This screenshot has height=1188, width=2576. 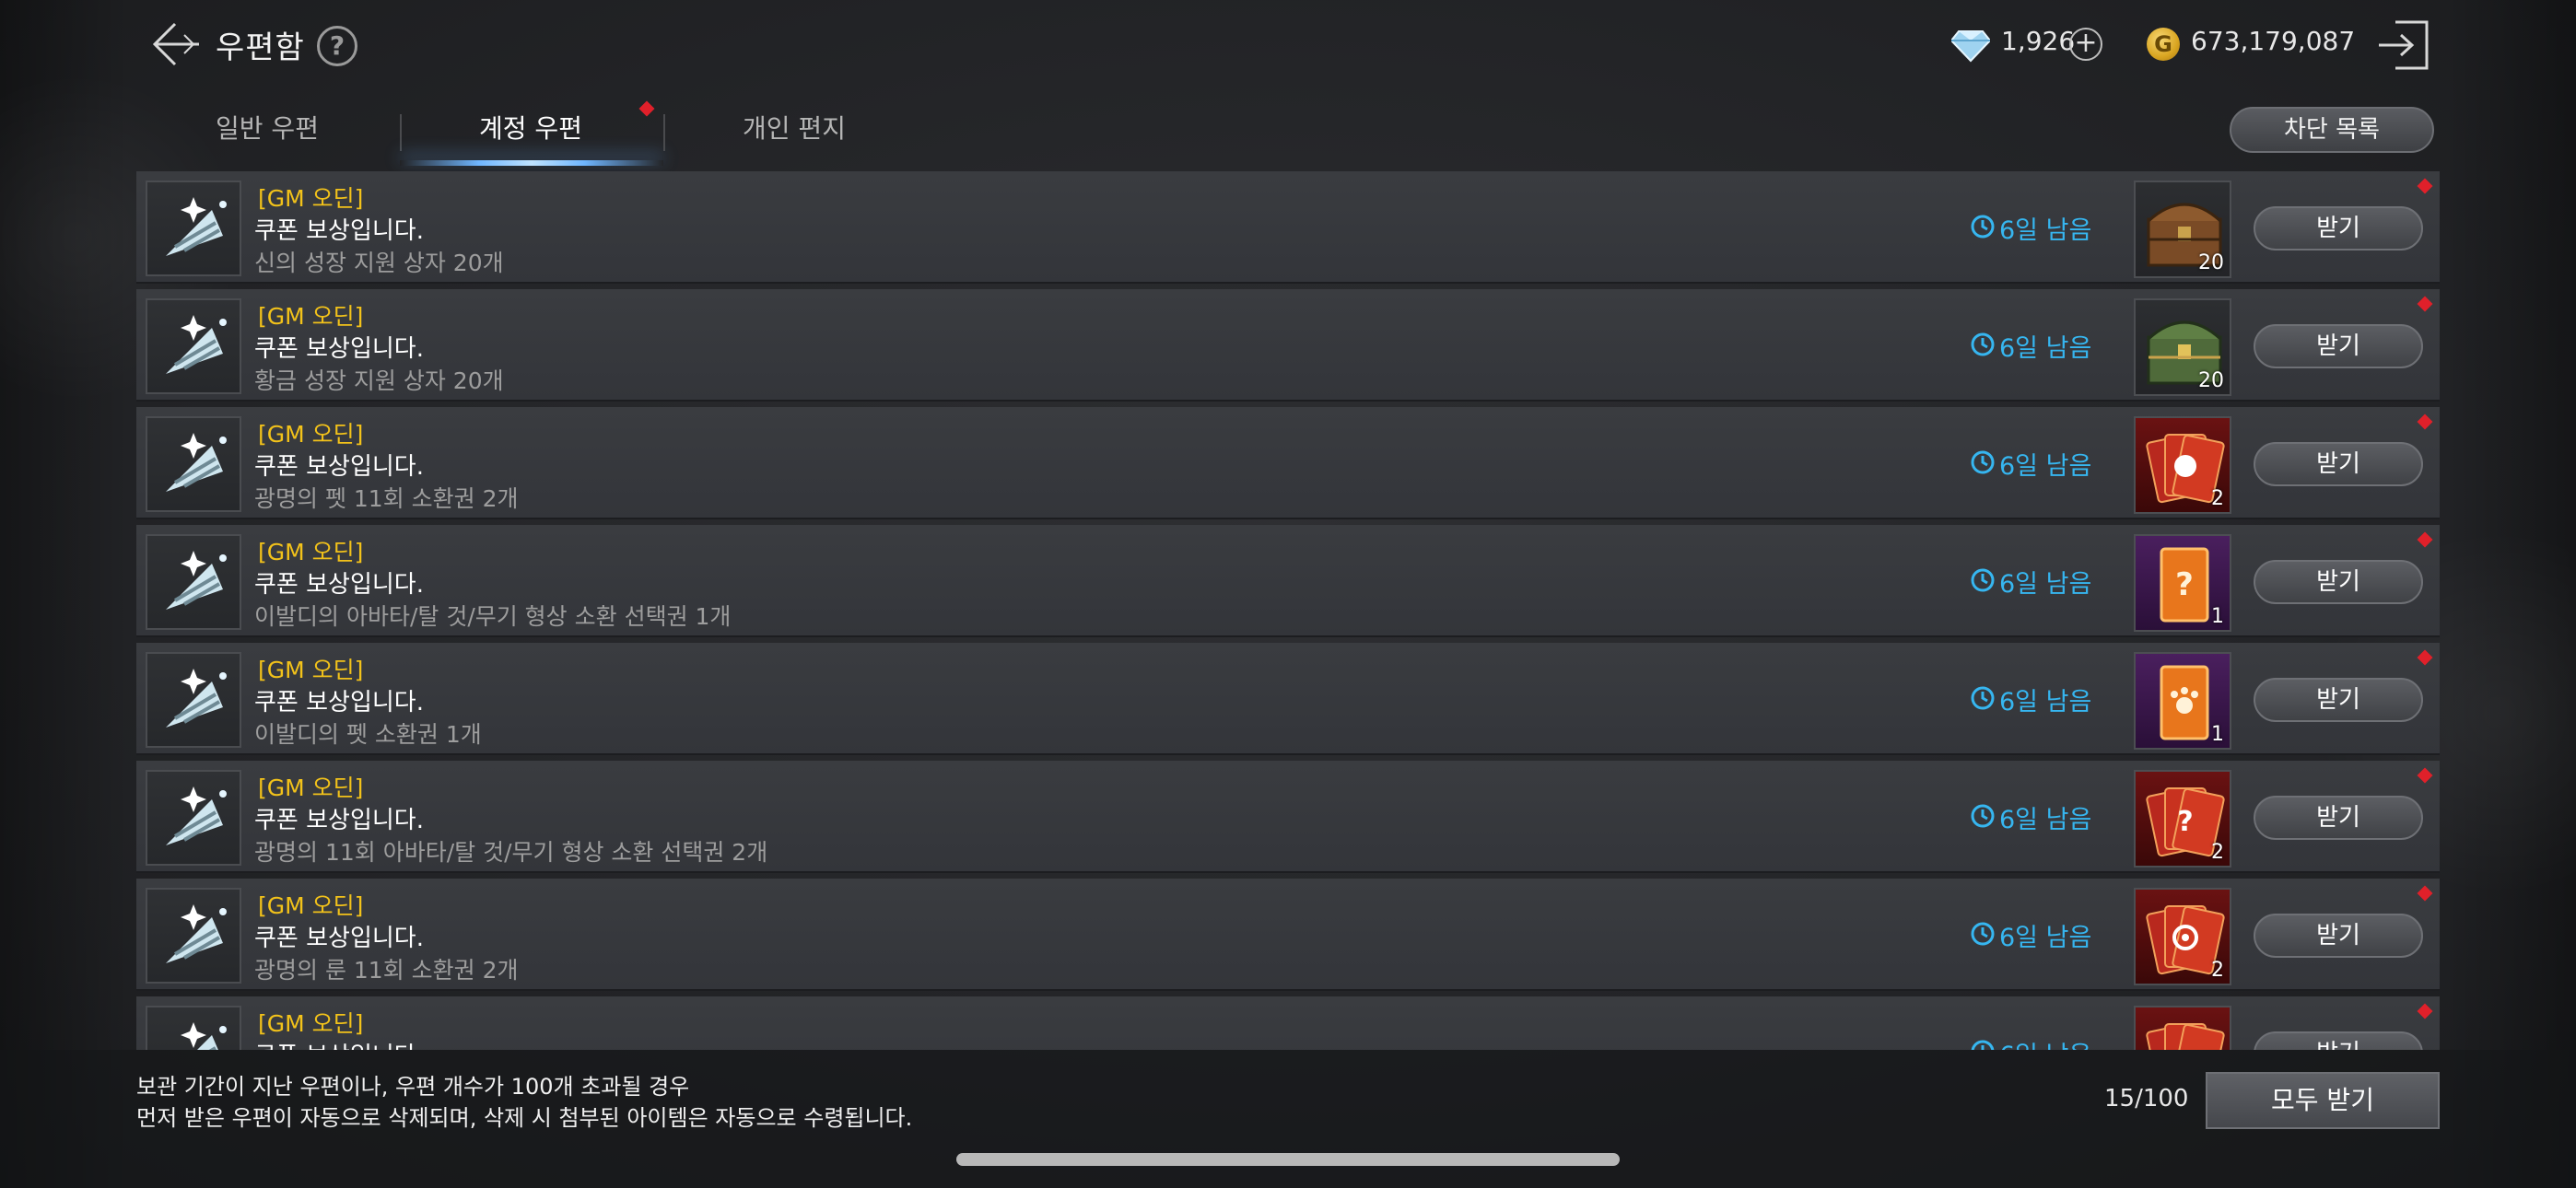 I want to click on attached-item: ? 1, so click(x=2182, y=583).